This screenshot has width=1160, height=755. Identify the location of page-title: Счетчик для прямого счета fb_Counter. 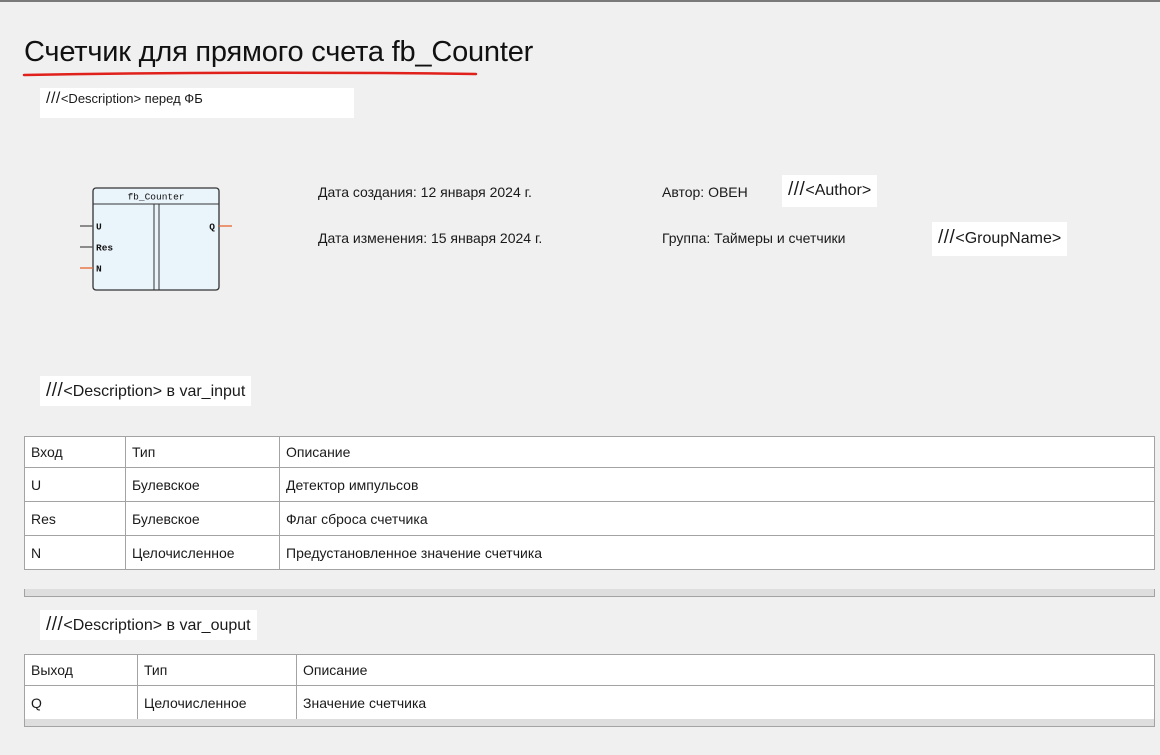
(279, 52).